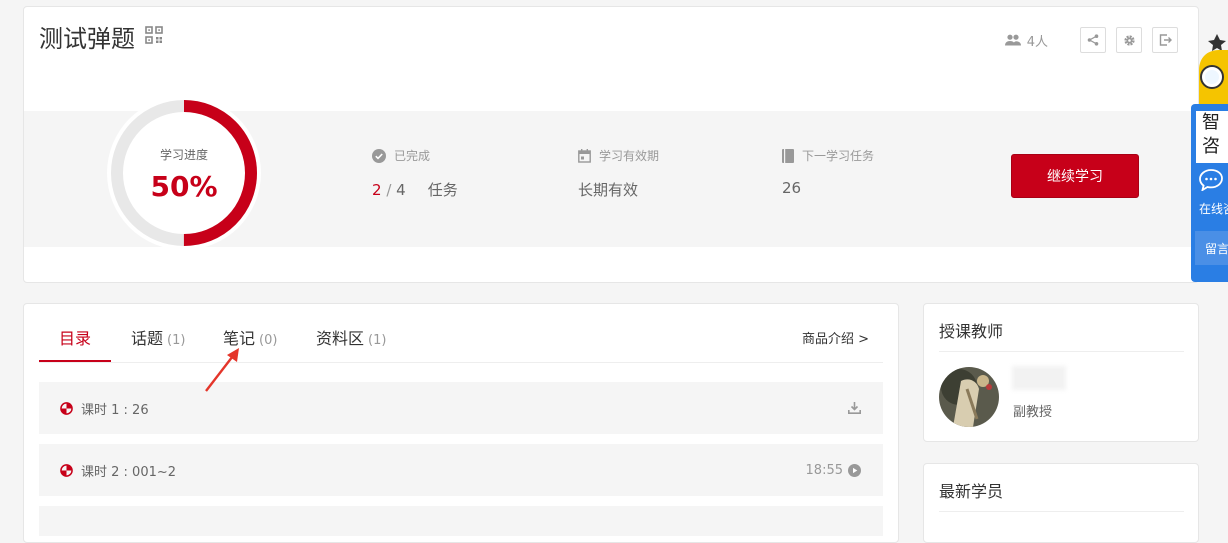  Describe the element at coordinates (971, 491) in the screenshot. I see `students-section-title: 最新学员` at that location.